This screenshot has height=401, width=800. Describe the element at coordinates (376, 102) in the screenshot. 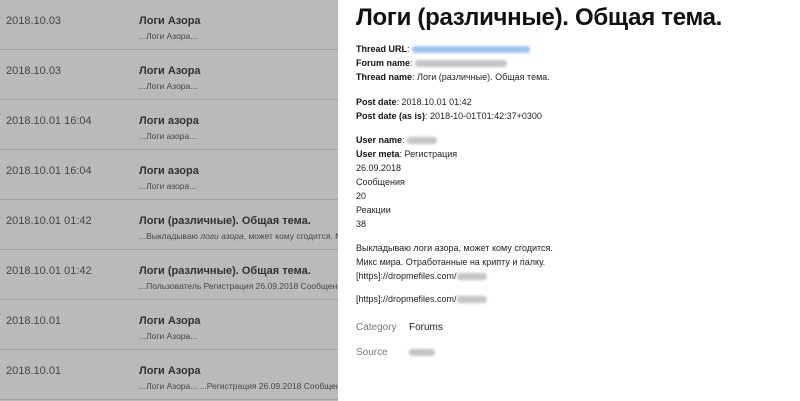

I see `post-date-label: Post date` at that location.